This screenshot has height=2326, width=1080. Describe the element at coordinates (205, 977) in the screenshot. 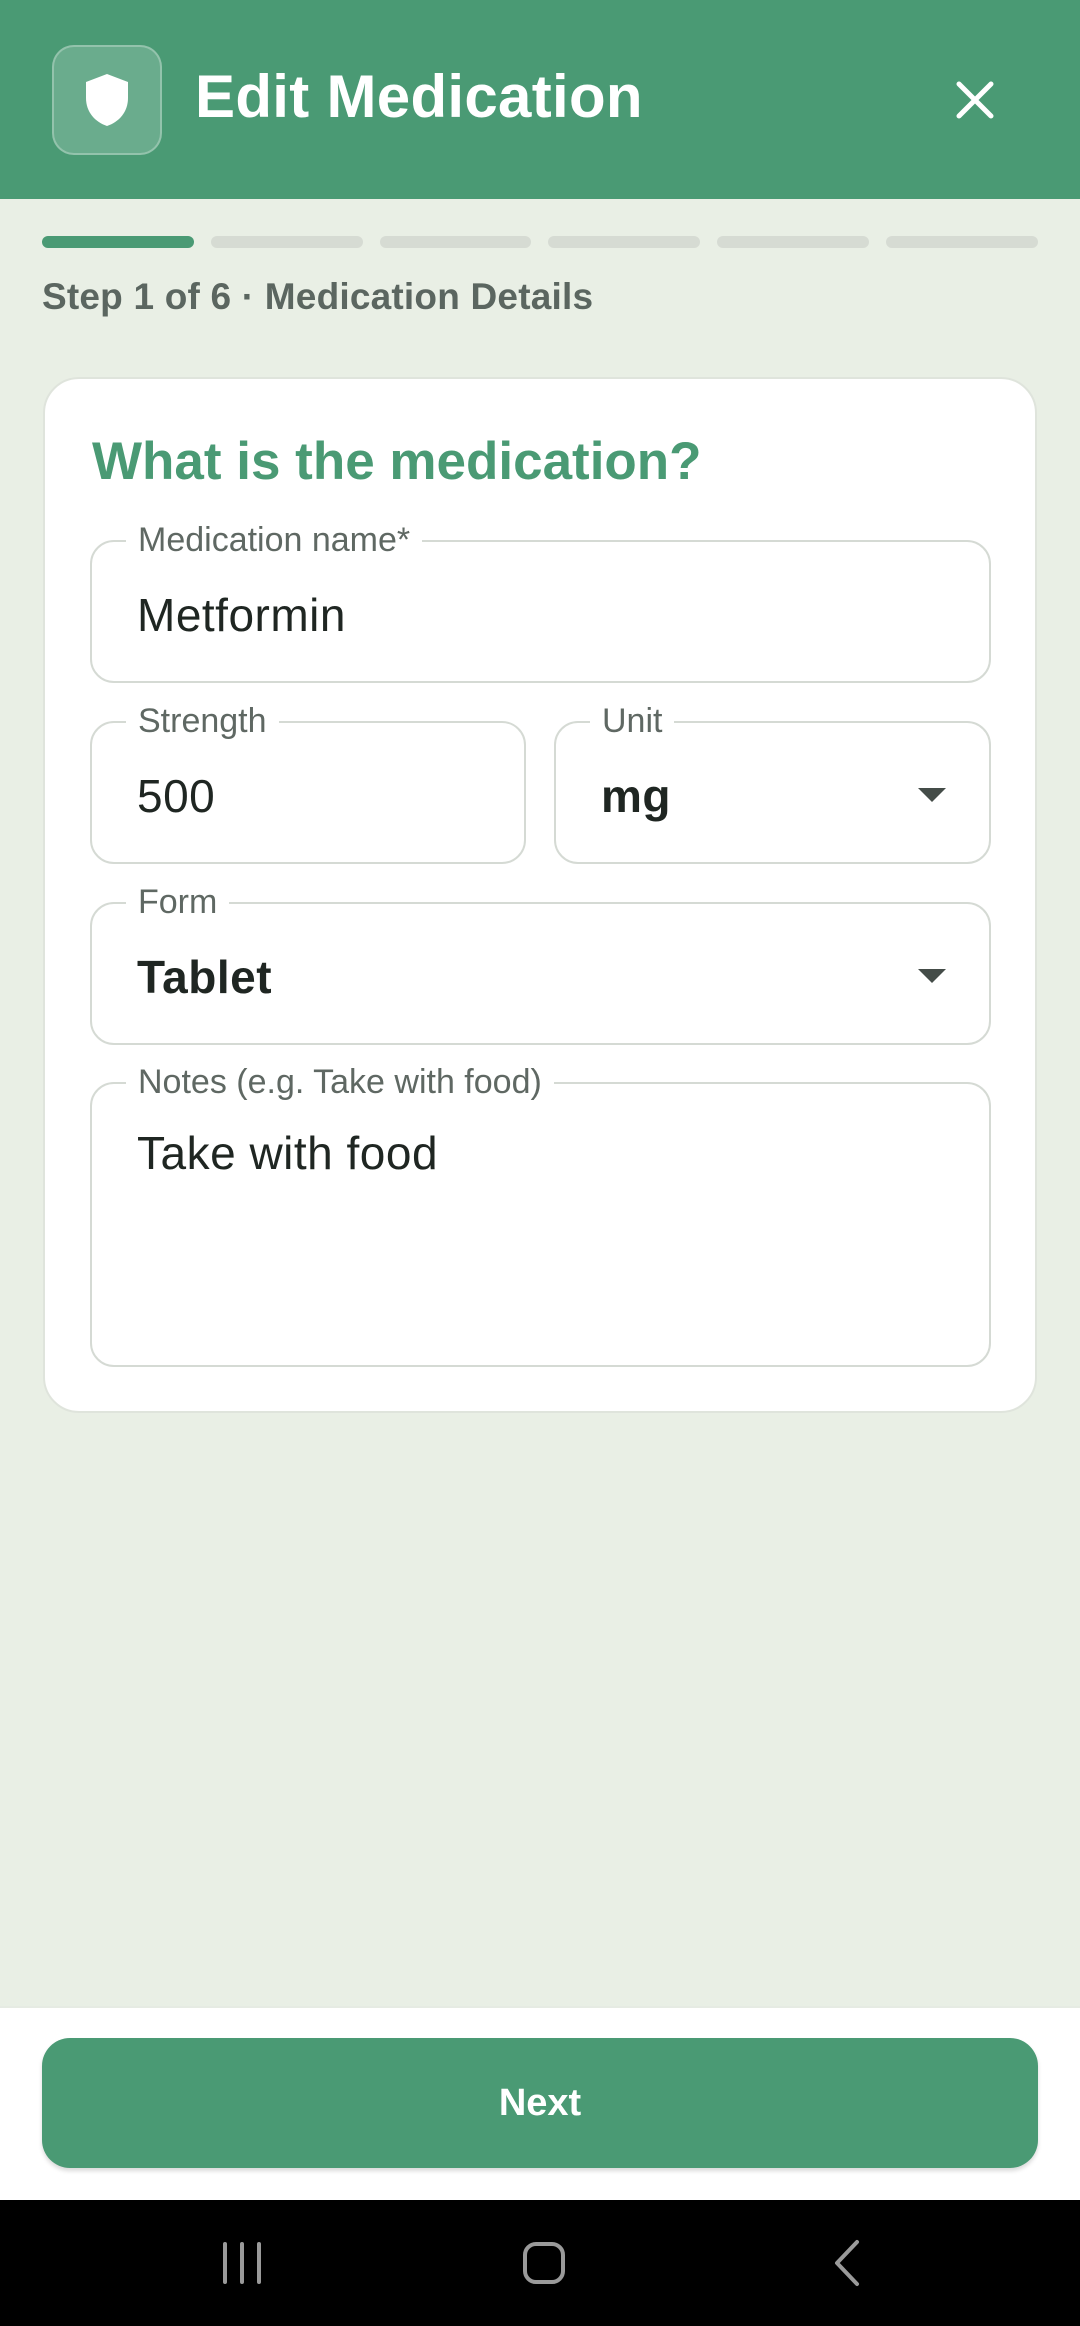

I see `form-value: Tablet` at that location.